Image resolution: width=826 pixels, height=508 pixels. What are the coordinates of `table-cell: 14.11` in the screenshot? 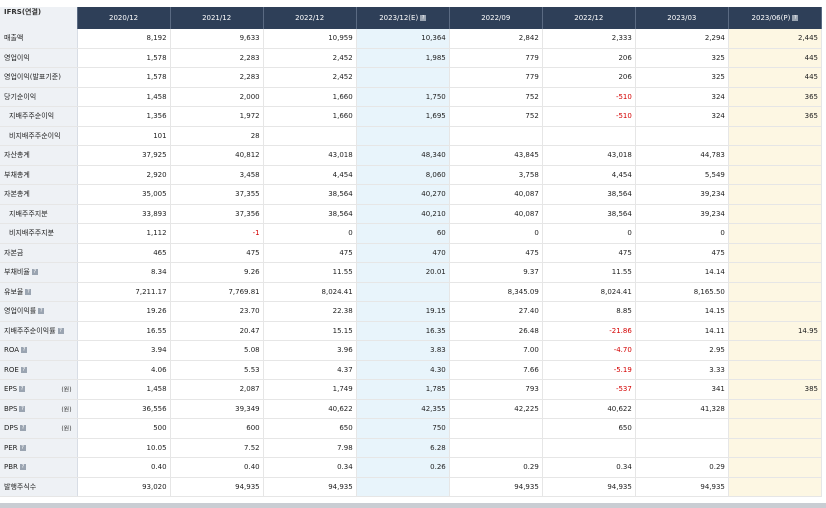 It's located at (682, 331).